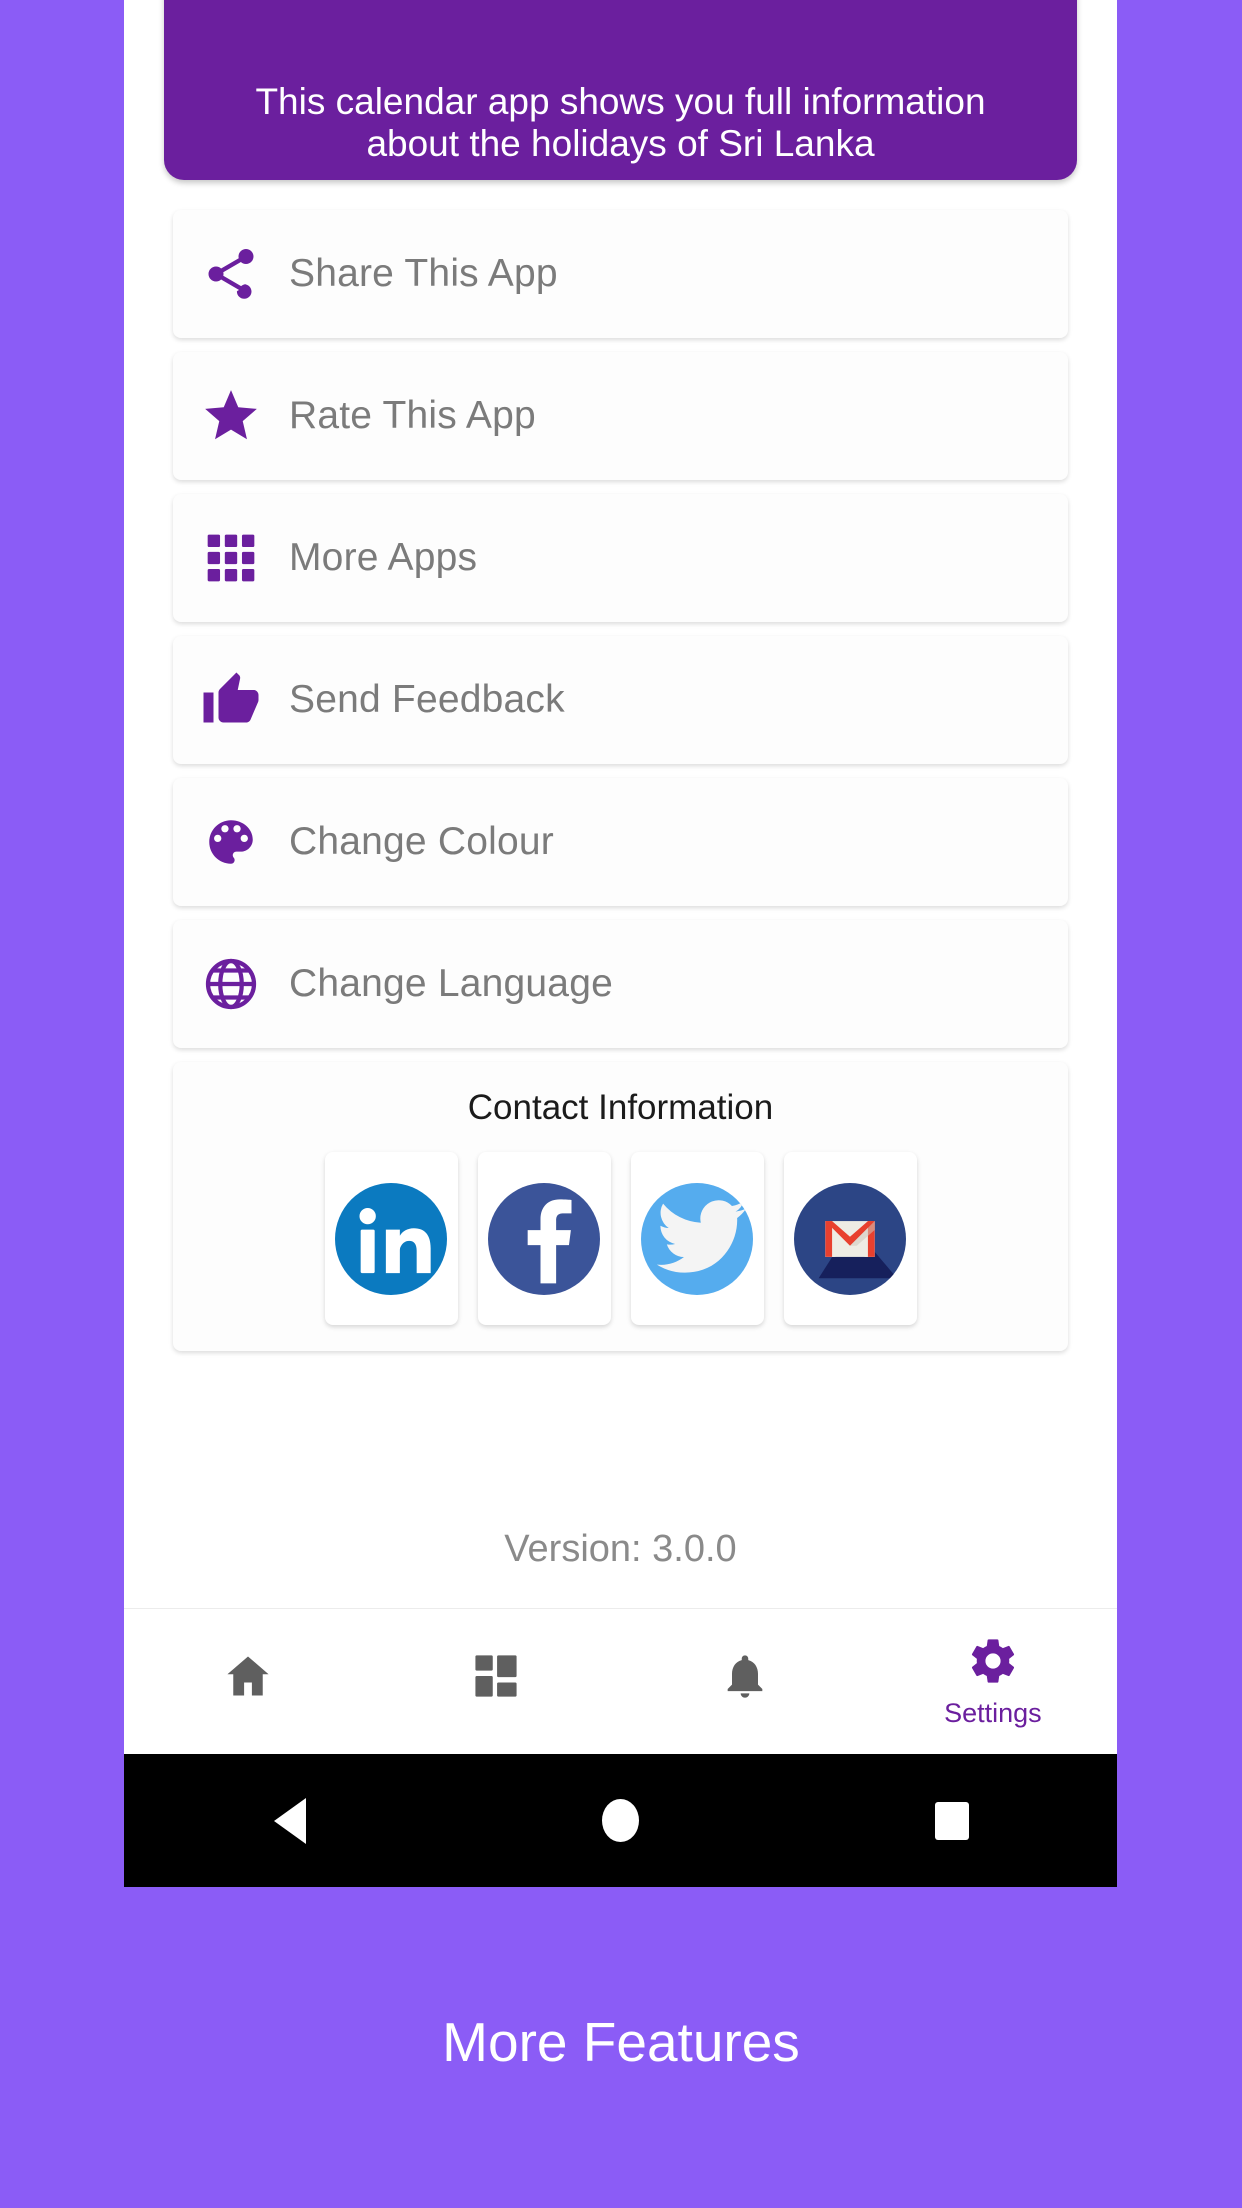 This screenshot has width=1242, height=2208. I want to click on nav-item-notifications, so click(745, 1681).